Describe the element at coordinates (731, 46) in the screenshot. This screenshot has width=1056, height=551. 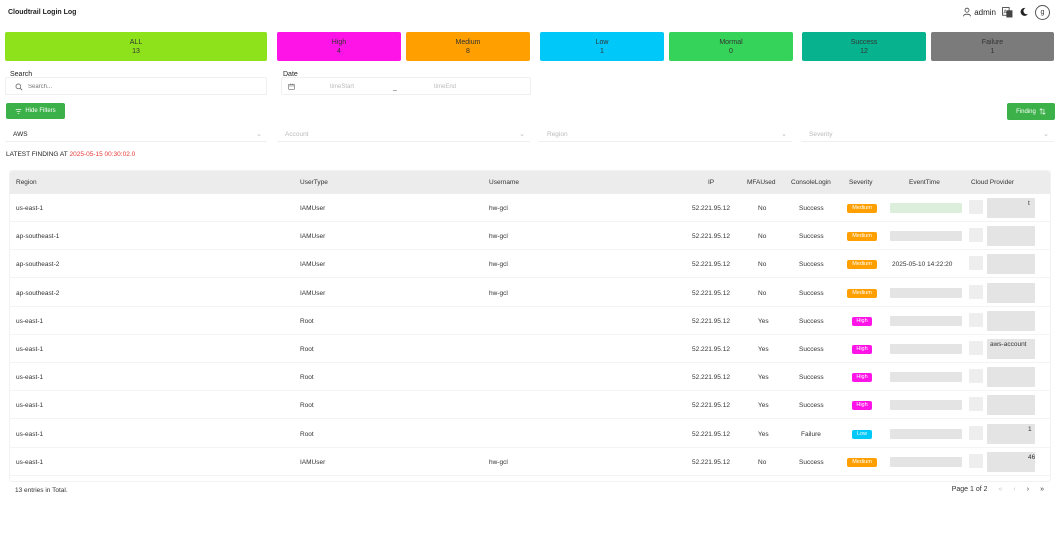
I see `card-normal: Mormal 0` at that location.